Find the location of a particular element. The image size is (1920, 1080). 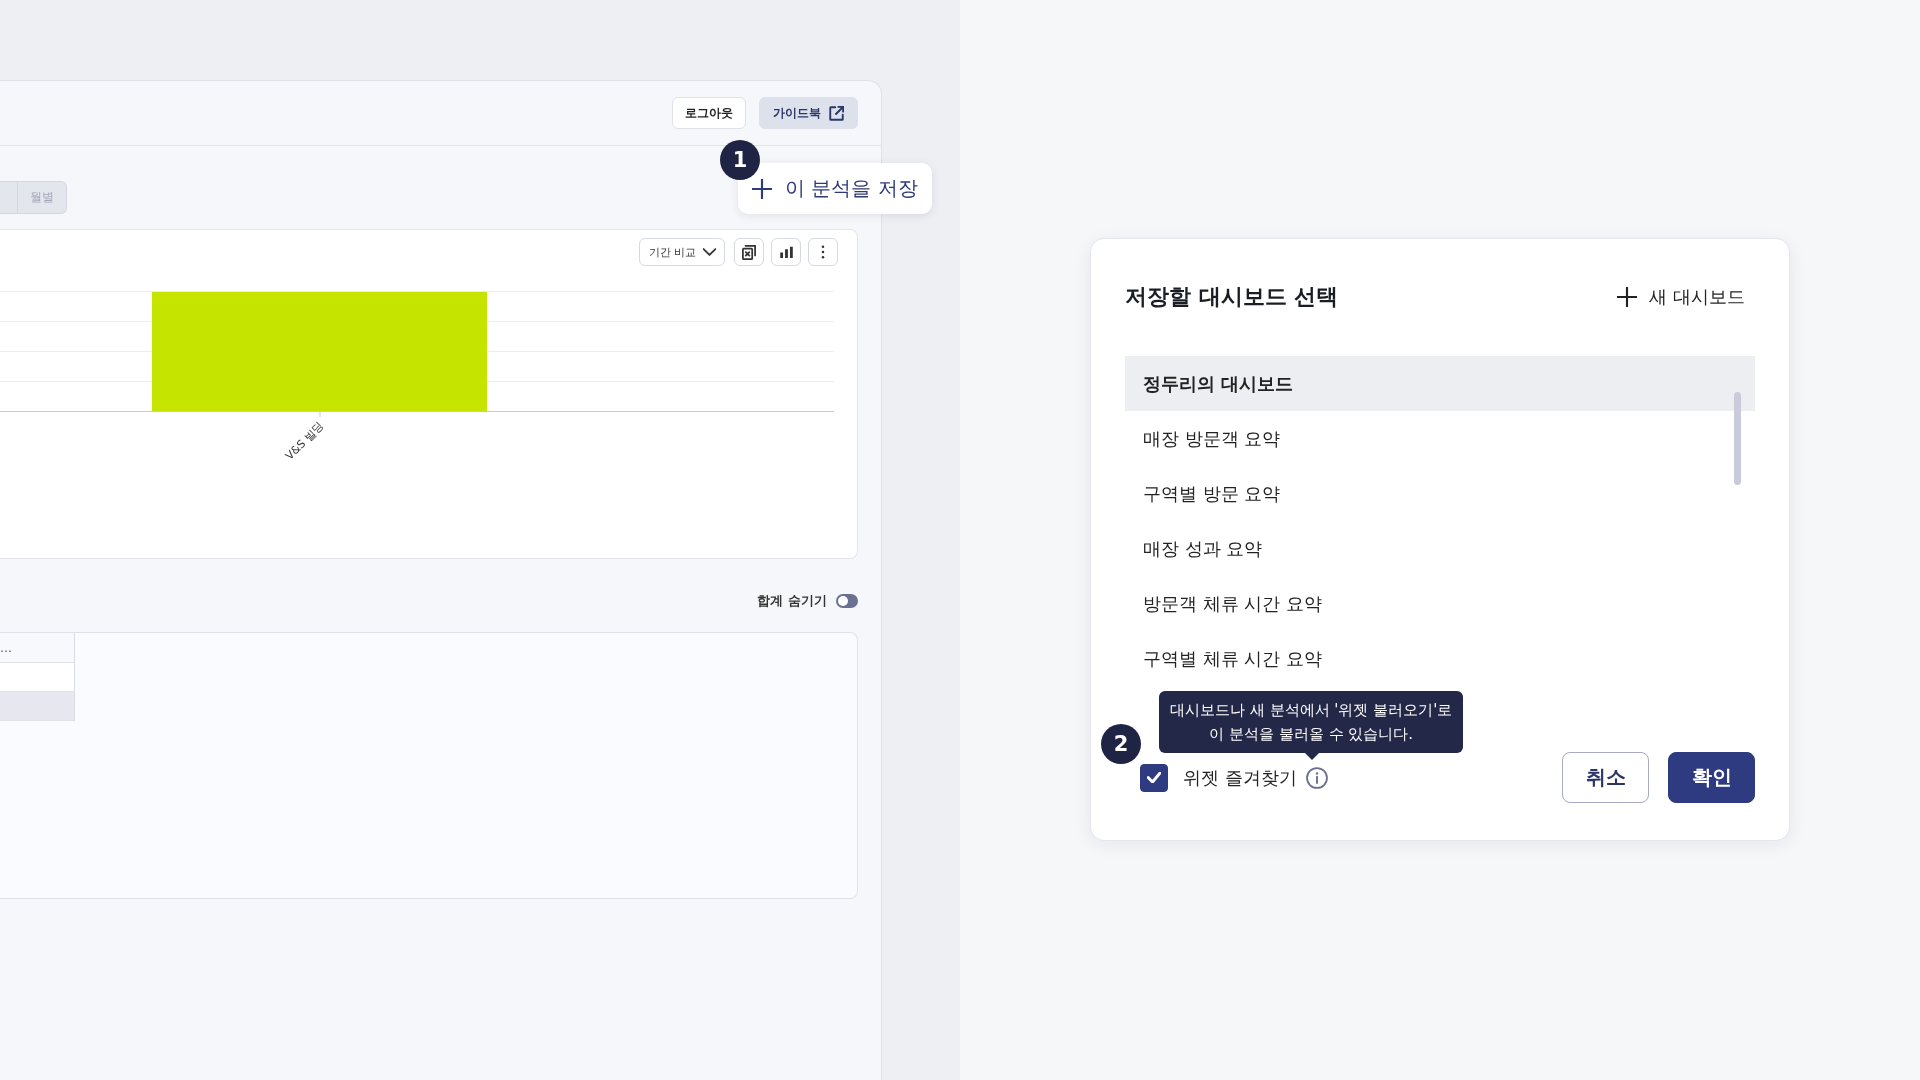

toggle-switch is located at coordinates (847, 601).